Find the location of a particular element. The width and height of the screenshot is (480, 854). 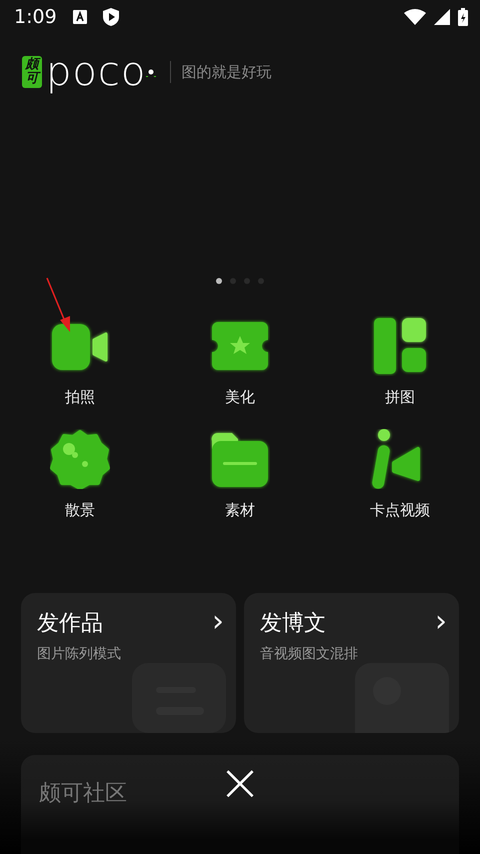

wifi-icon is located at coordinates (415, 17).